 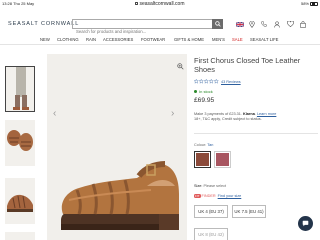 I want to click on thumbnail-model-image, so click(x=21, y=88).